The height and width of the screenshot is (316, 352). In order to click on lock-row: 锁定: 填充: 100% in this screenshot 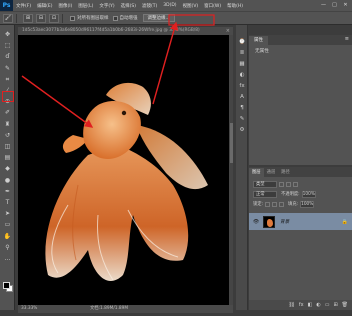, I will do `click(284, 204)`.